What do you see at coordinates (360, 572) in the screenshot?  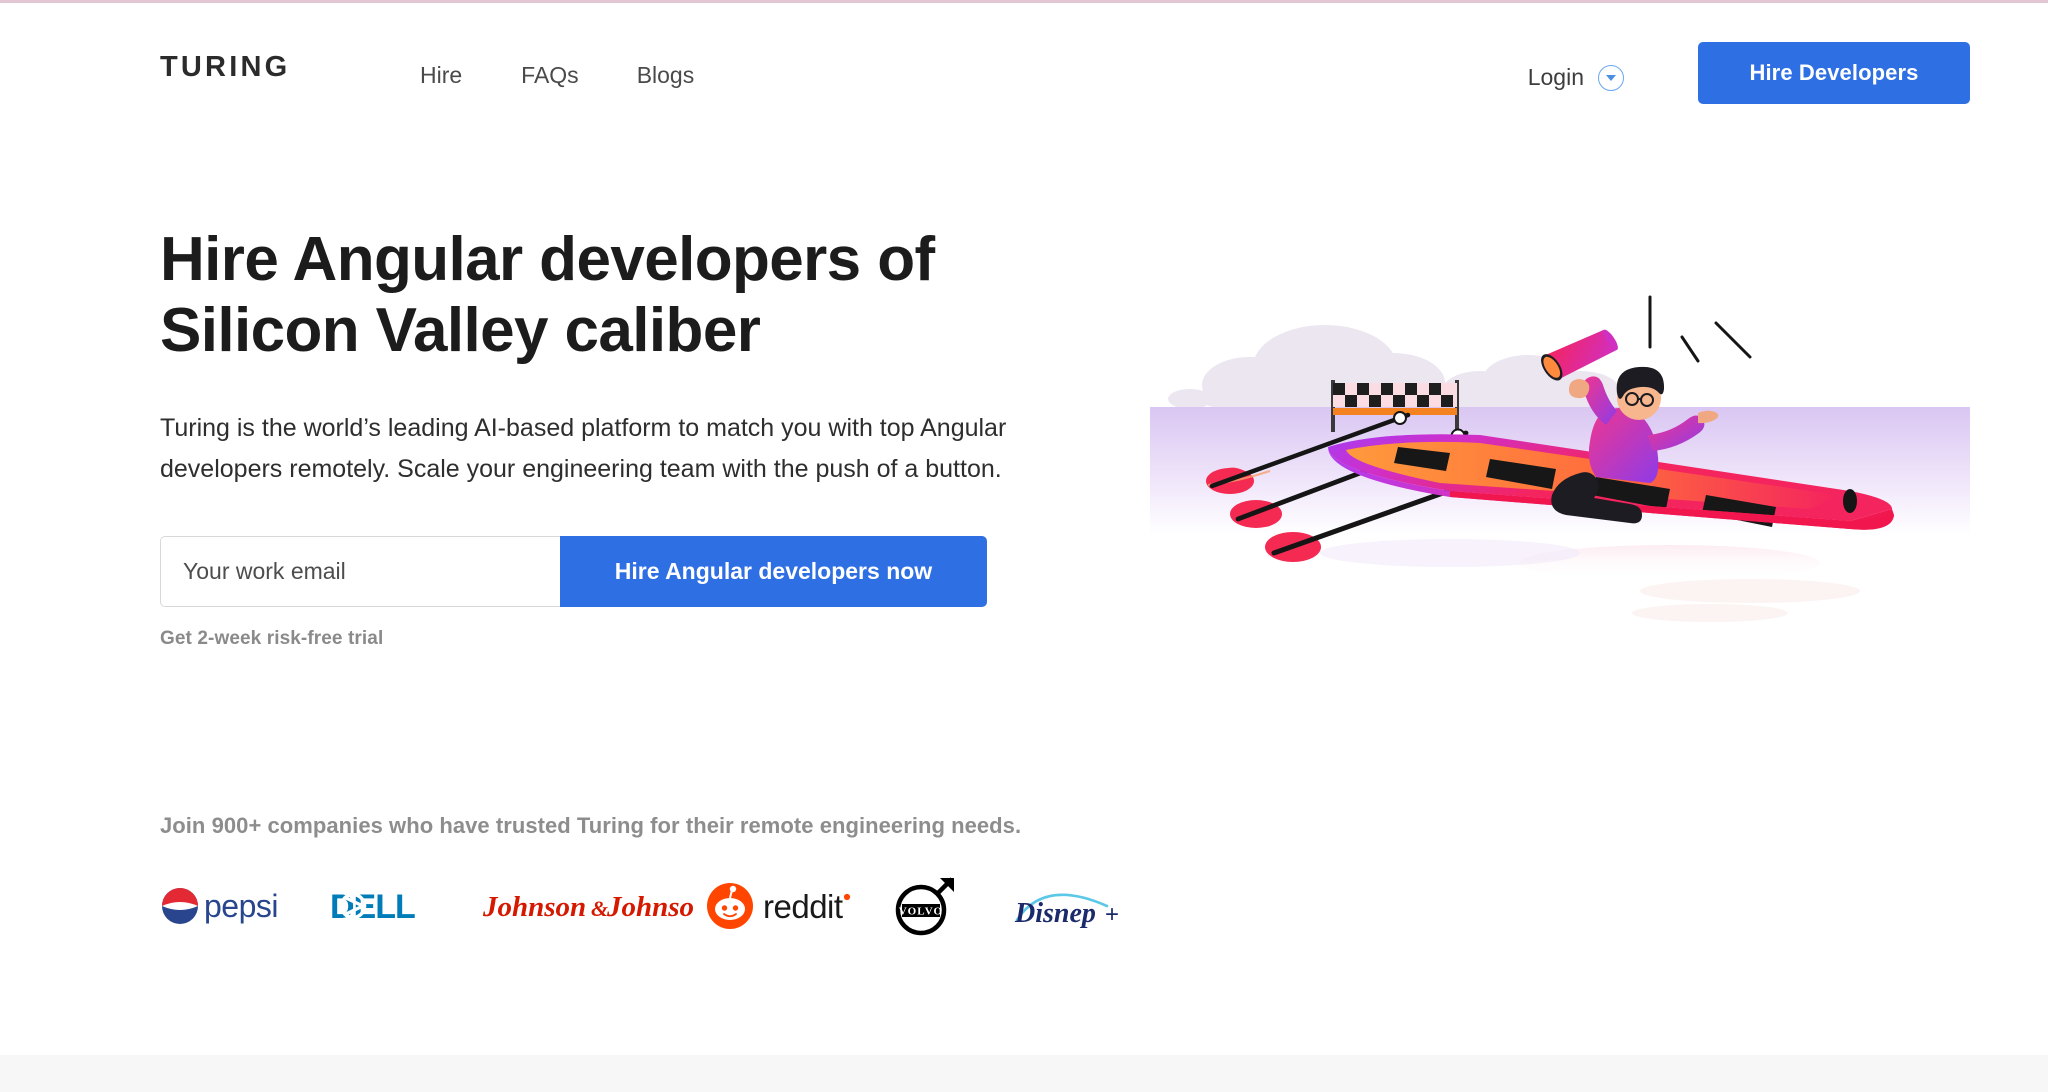 I see `work-email-input` at bounding box center [360, 572].